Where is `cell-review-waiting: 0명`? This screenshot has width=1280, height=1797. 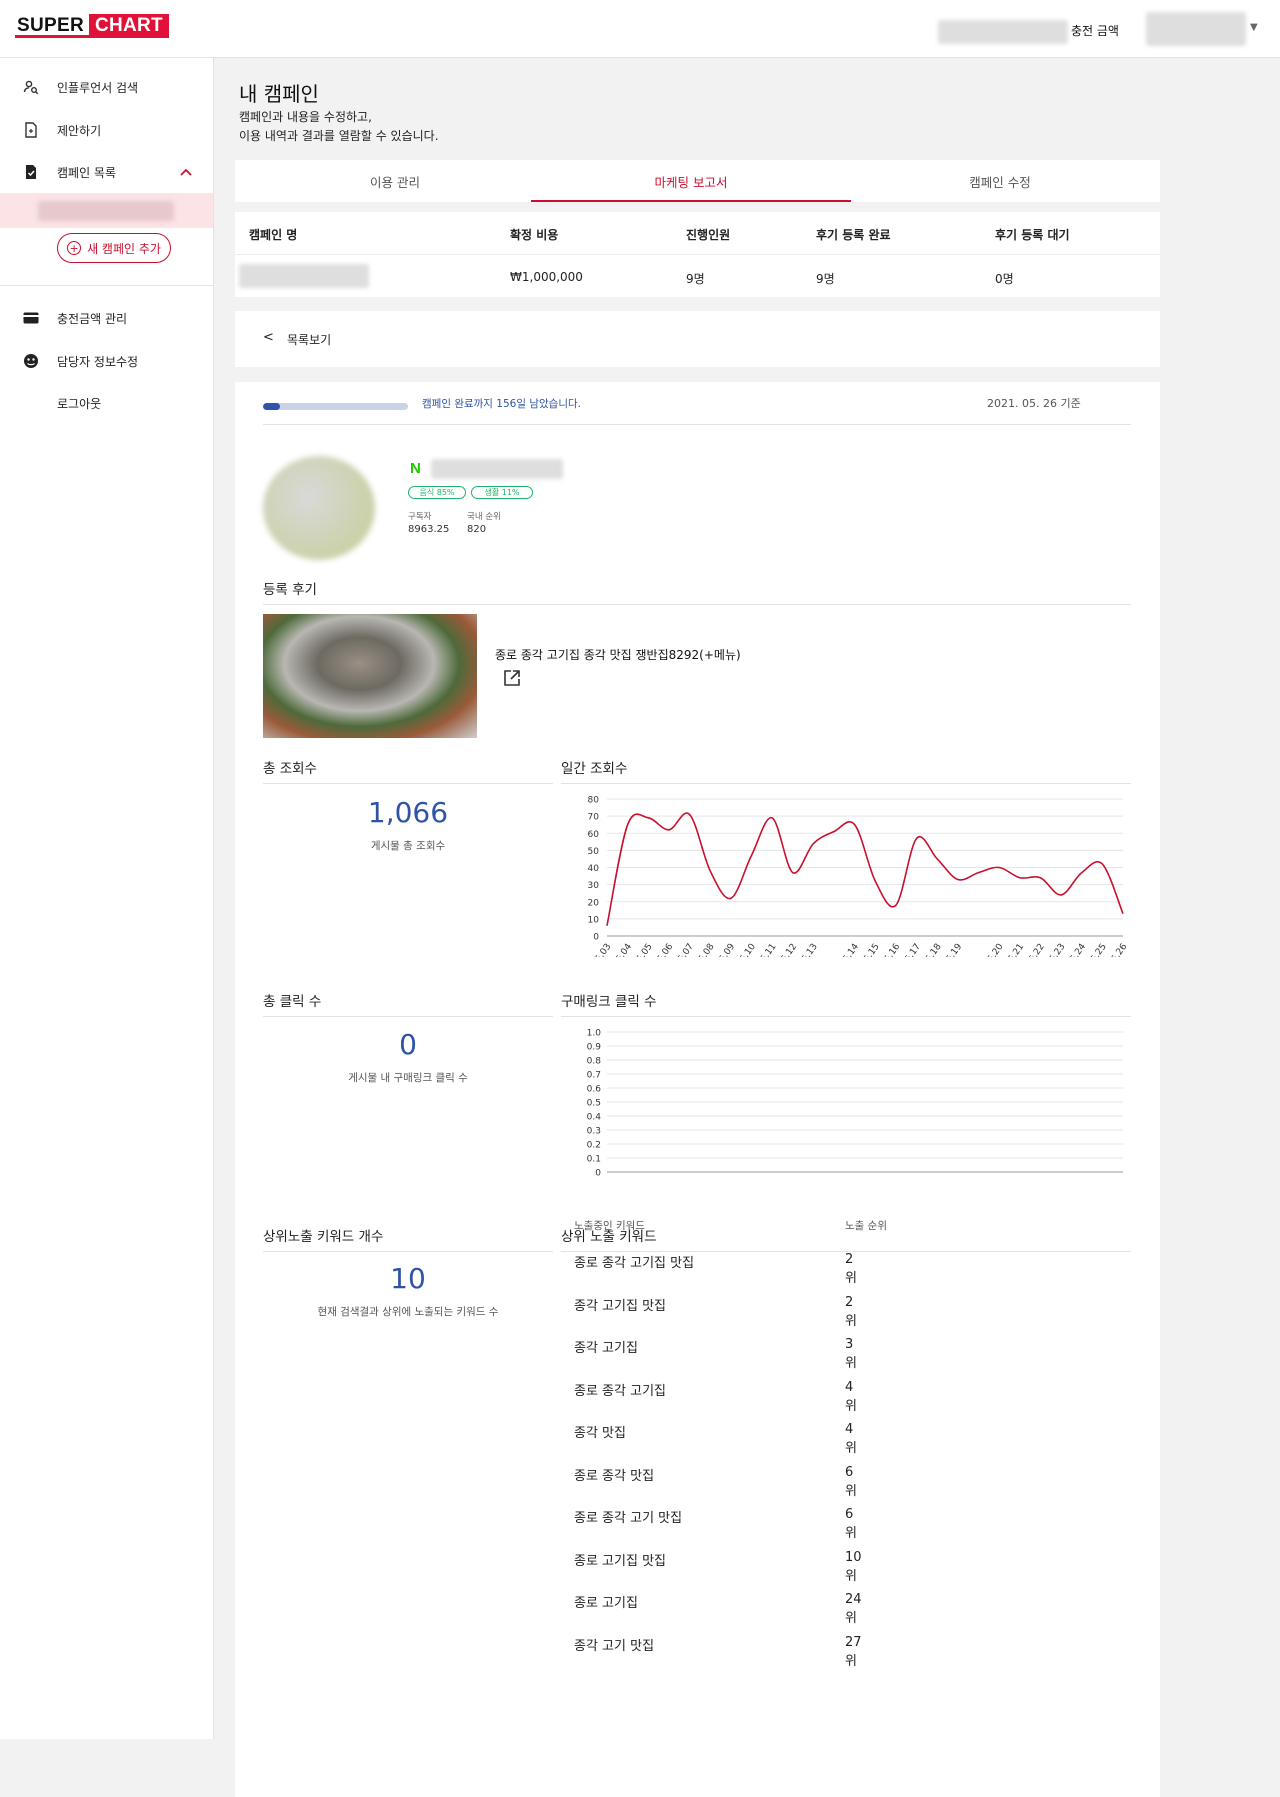 cell-review-waiting: 0명 is located at coordinates (1004, 279).